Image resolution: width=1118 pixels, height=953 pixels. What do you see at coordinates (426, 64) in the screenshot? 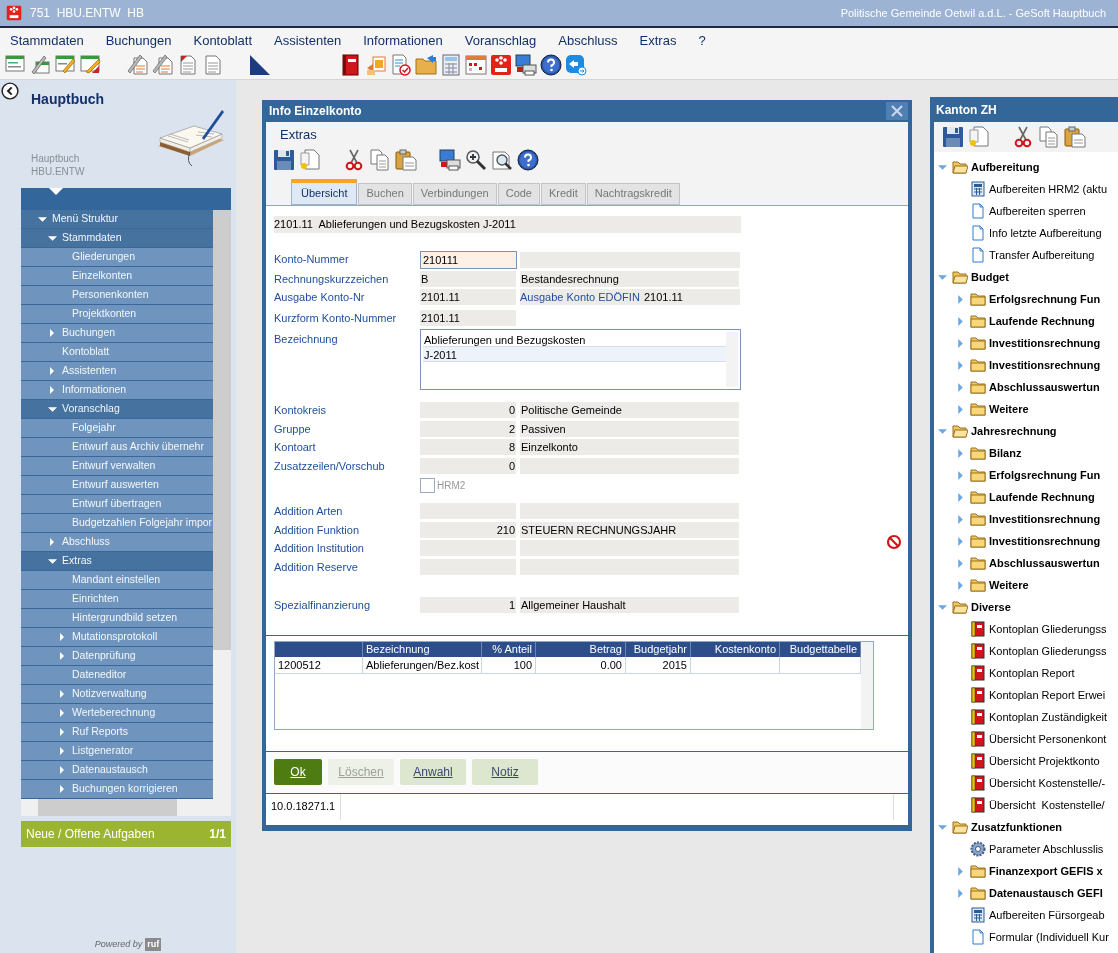
I see `folder-icon` at bounding box center [426, 64].